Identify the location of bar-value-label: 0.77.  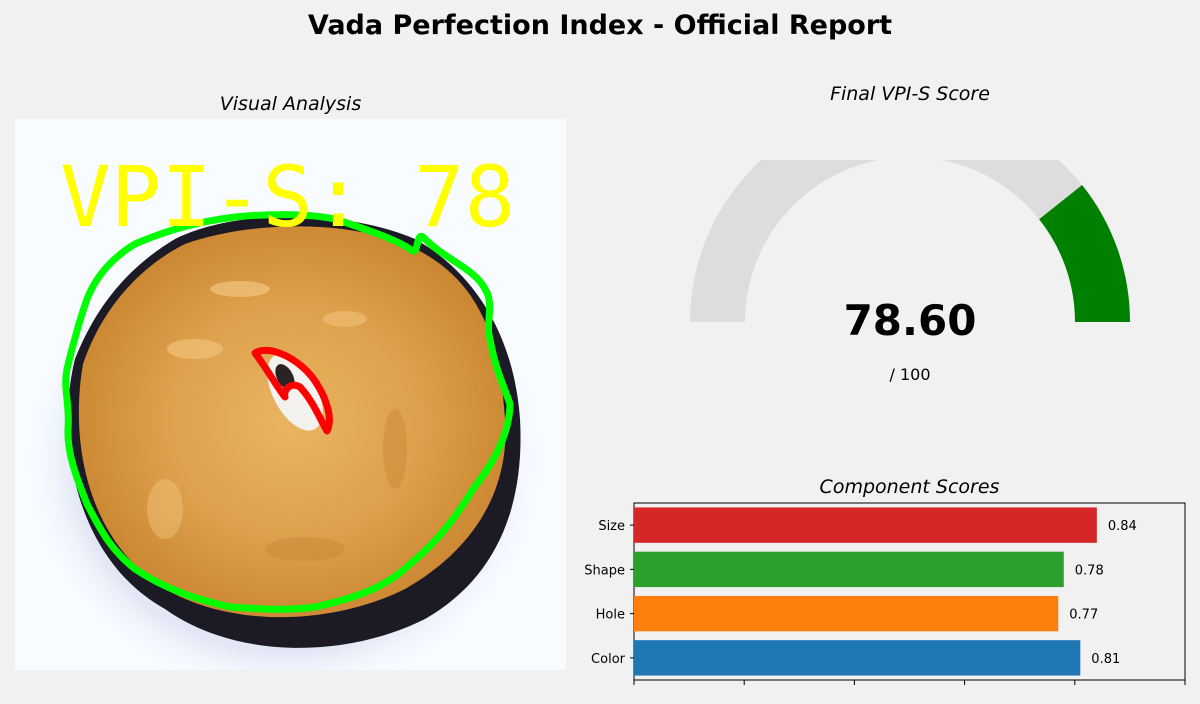
(1083, 615).